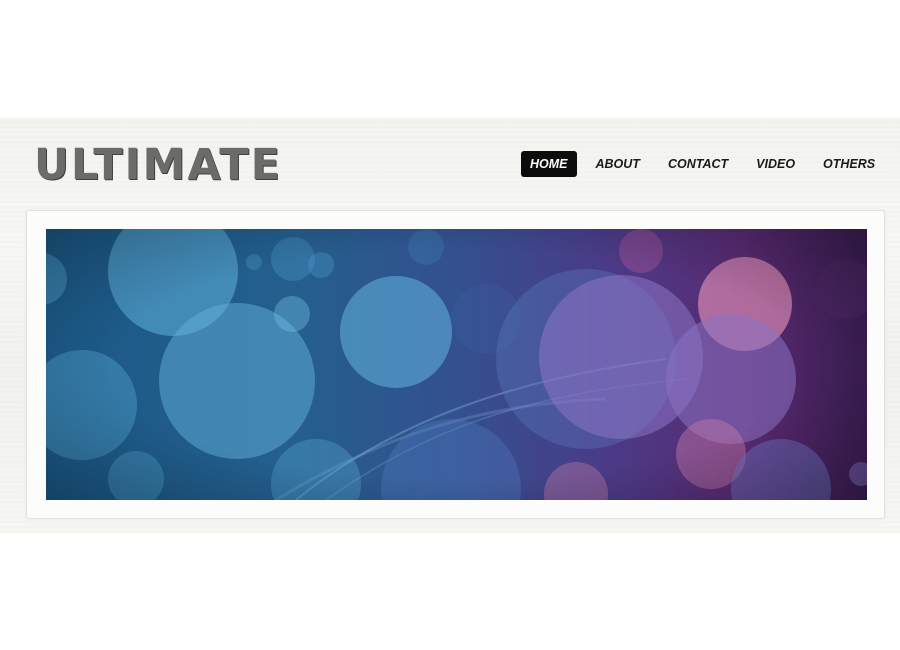  What do you see at coordinates (618, 164) in the screenshot?
I see `nav-about-link: ABOUT` at bounding box center [618, 164].